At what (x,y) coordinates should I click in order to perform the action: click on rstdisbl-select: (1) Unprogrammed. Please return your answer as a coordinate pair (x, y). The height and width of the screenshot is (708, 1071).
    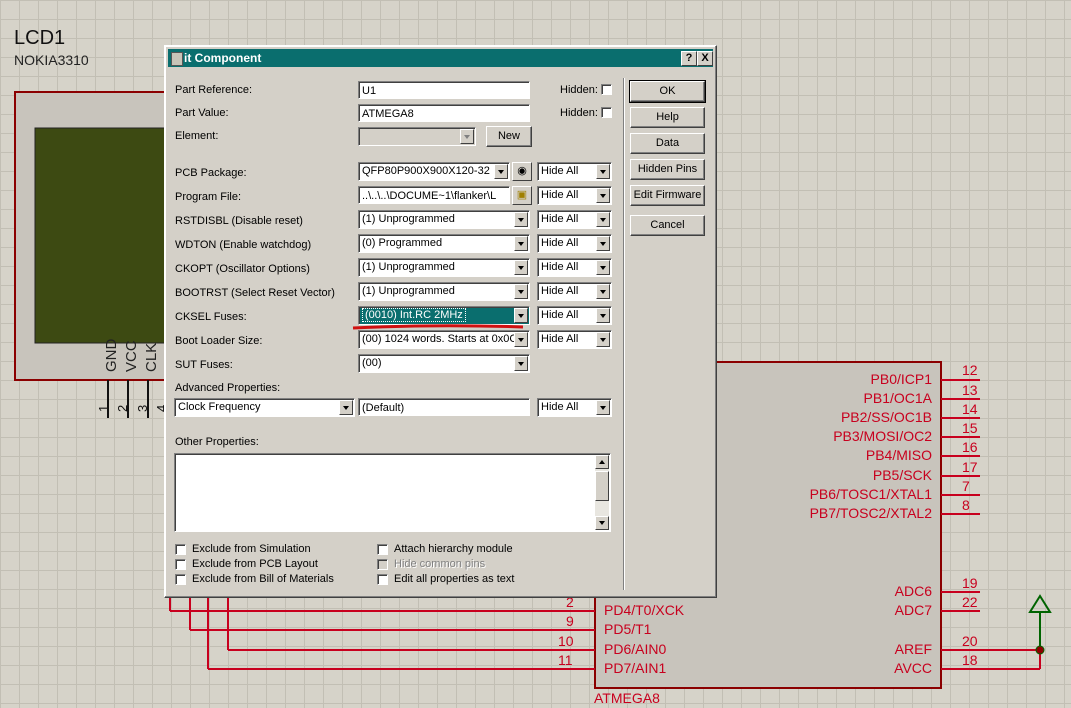
    Looking at the image, I should click on (444, 219).